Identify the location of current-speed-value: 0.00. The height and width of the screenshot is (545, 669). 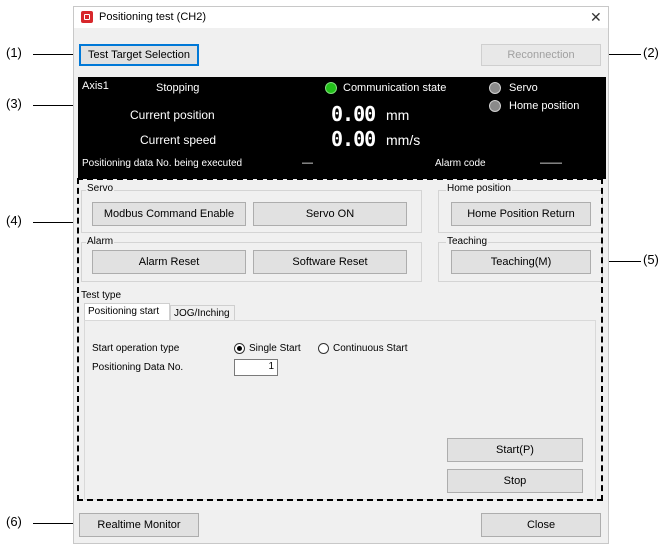
(353, 139).